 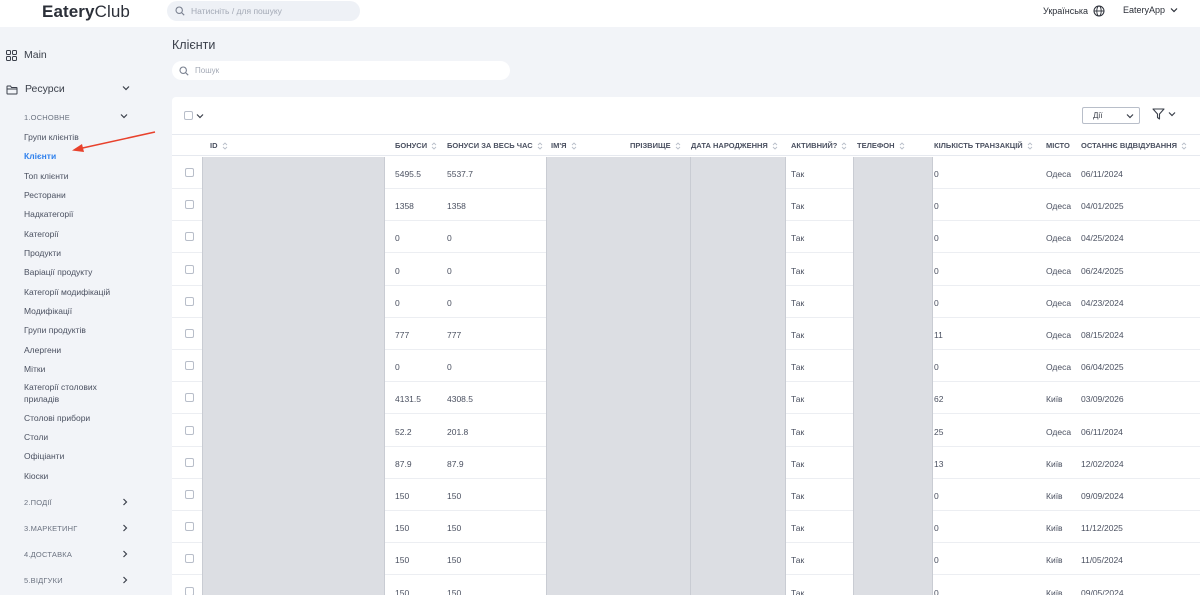 I want to click on sidebar-item-modifiers: Модифікації, so click(x=48, y=311).